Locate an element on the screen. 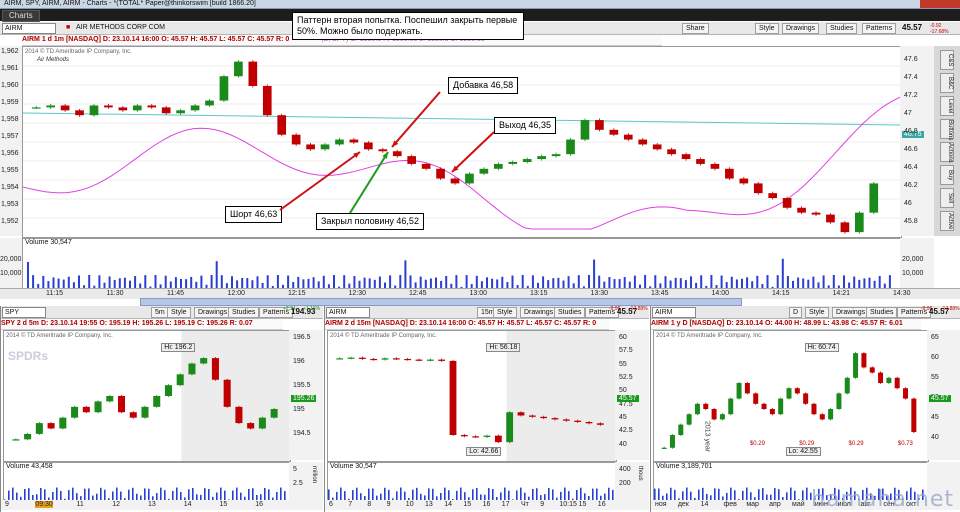  right-price-tick: 47.6 is located at coordinates (911, 59).